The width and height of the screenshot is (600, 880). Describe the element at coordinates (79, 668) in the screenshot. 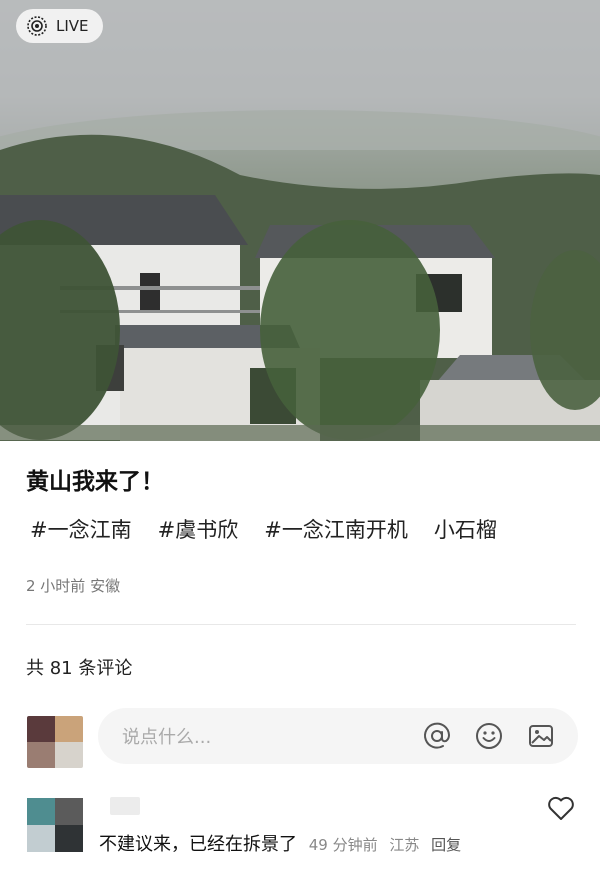

I see `comment-count: 共 81 条评论` at that location.